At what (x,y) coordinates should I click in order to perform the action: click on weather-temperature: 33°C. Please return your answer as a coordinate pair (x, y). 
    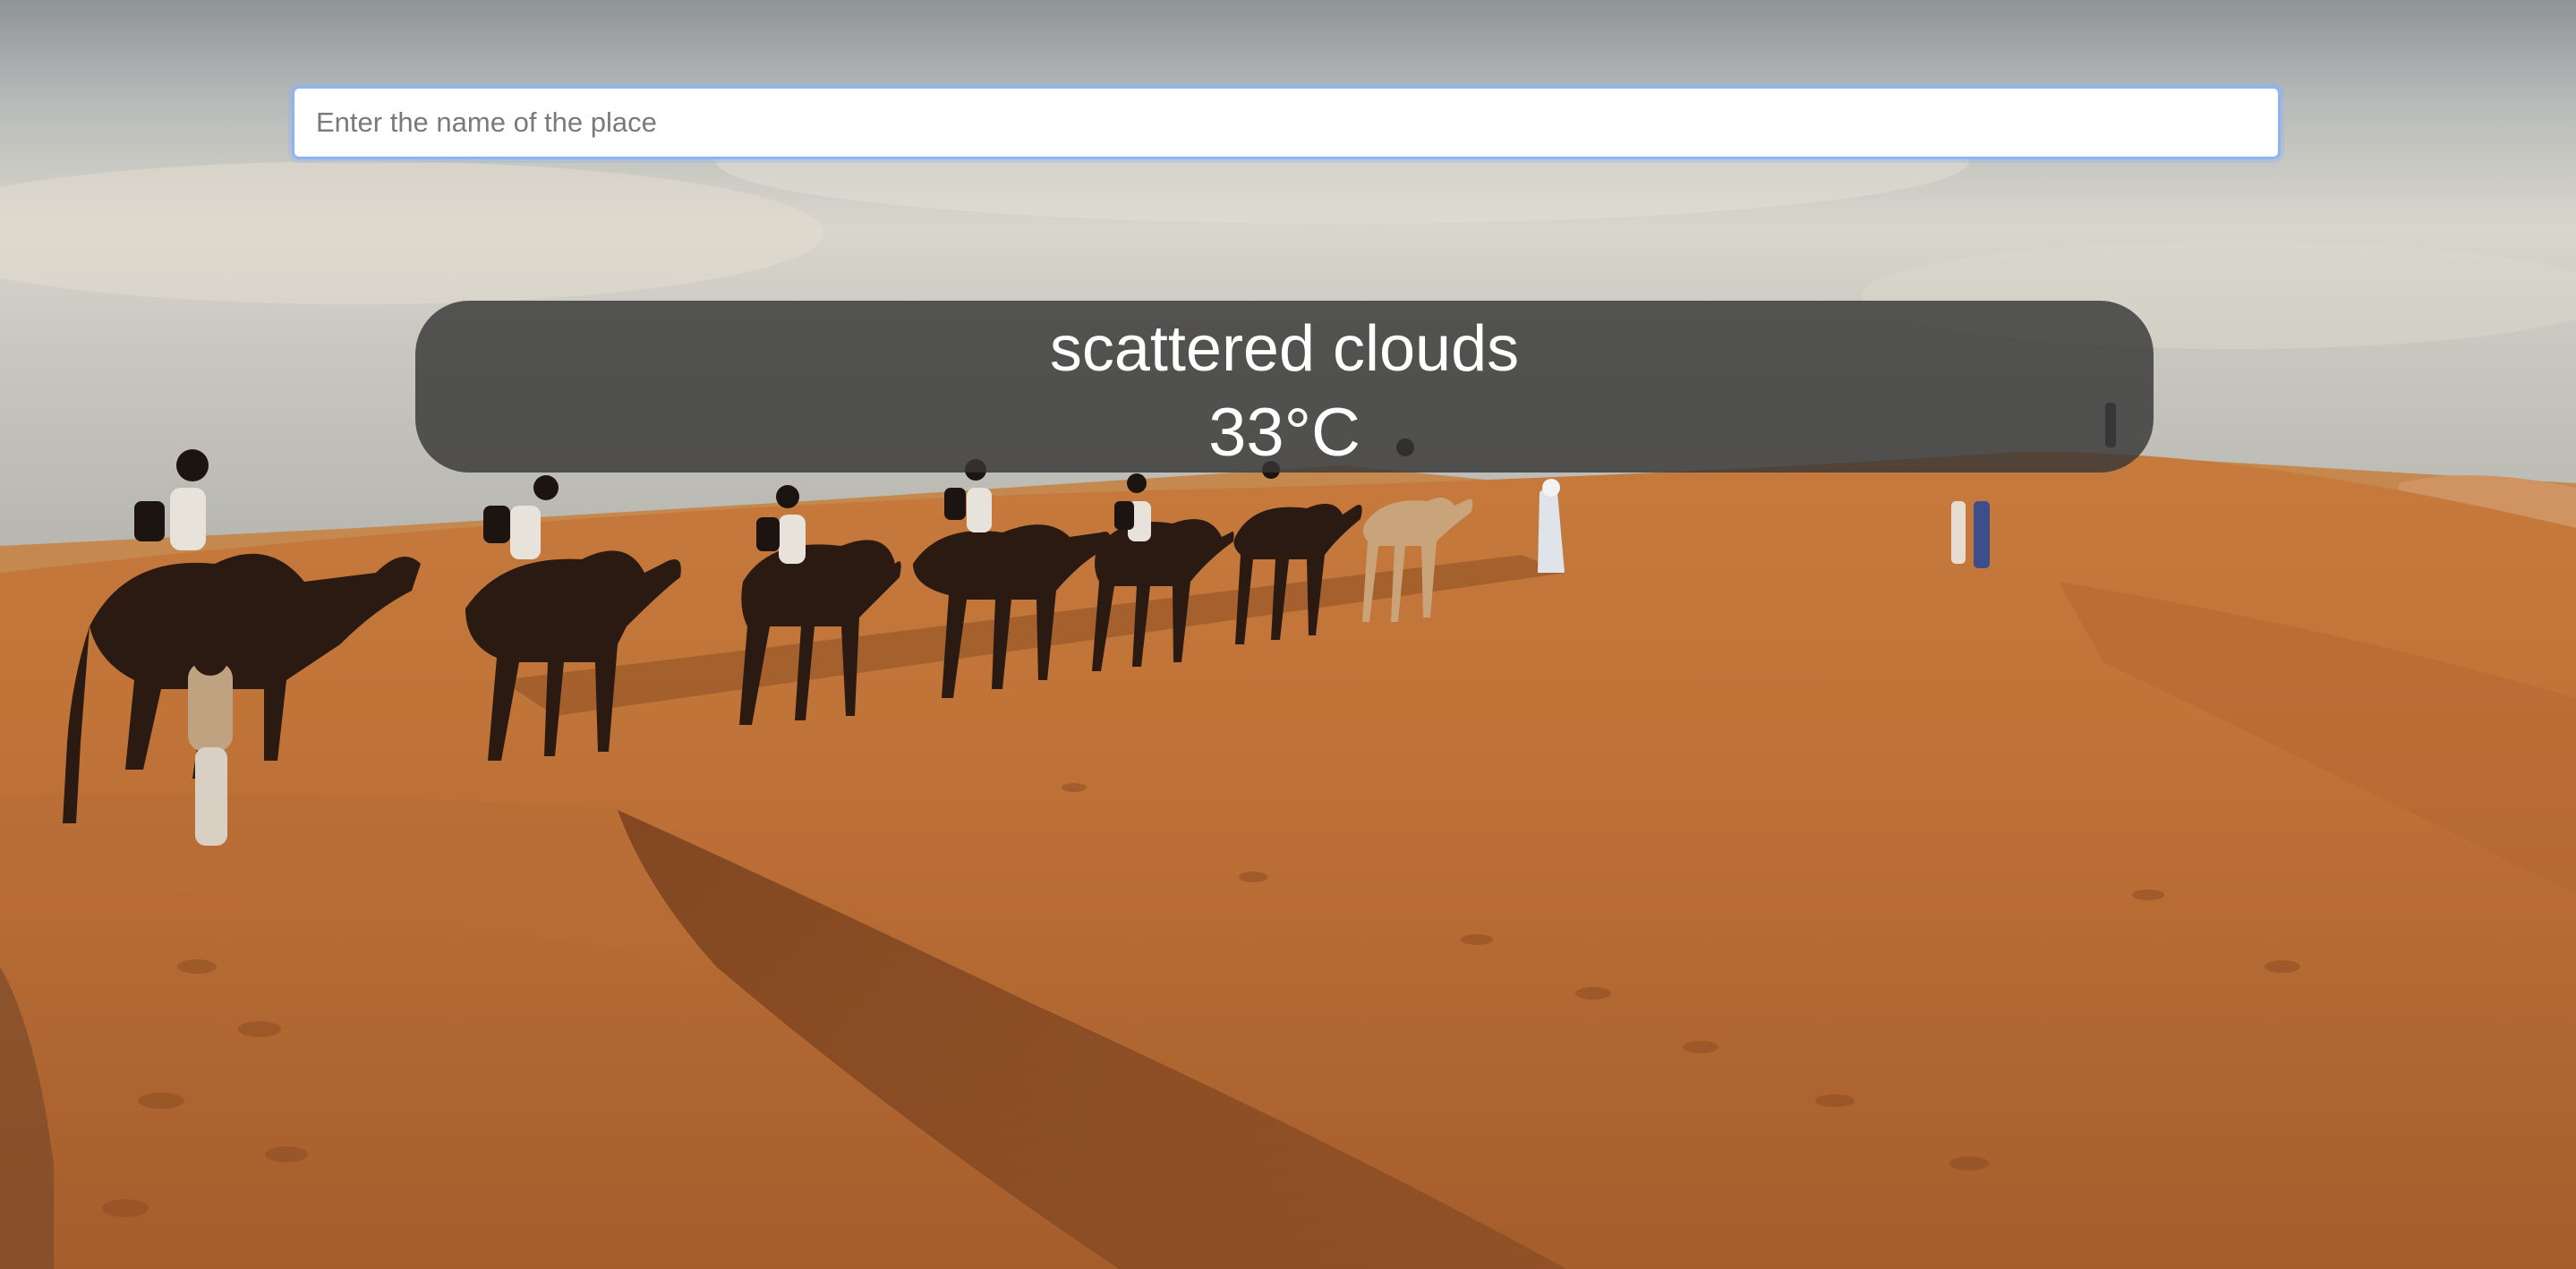
    Looking at the image, I should click on (1284, 433).